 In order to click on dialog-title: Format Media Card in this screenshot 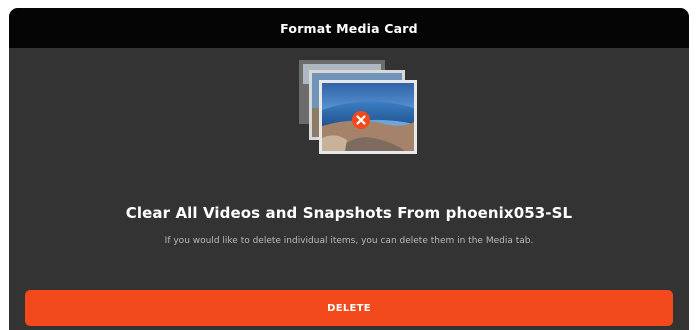, I will do `click(349, 28)`.